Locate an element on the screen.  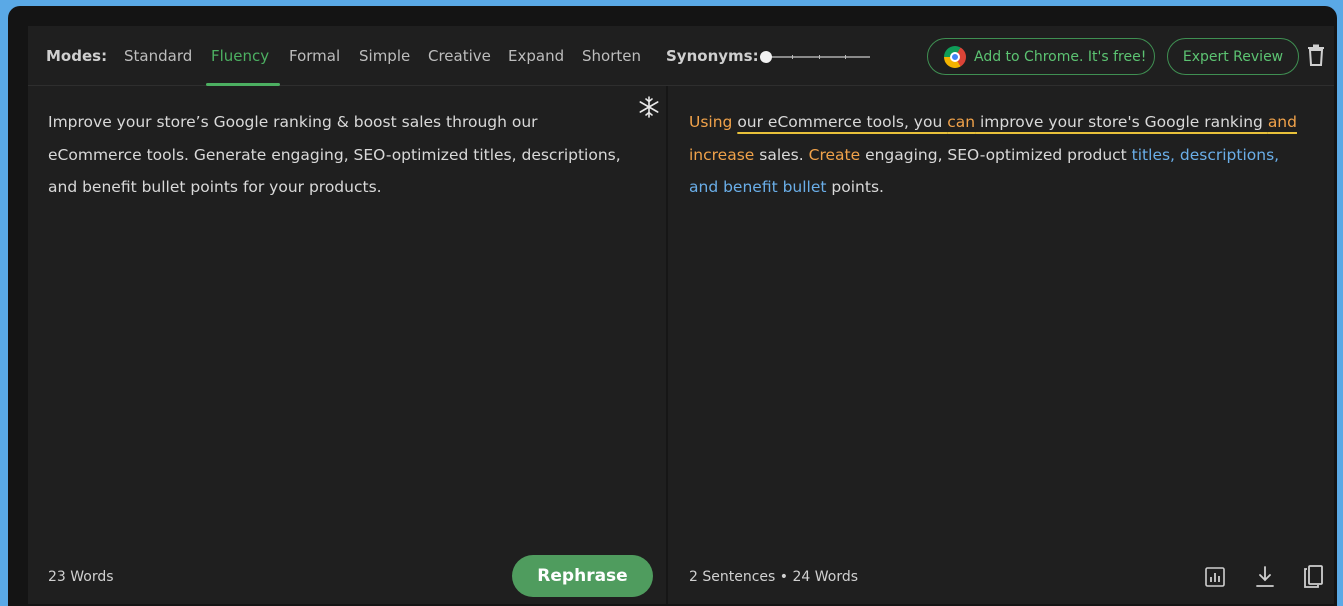
mode-tab-expand: Expand is located at coordinates (536, 56).